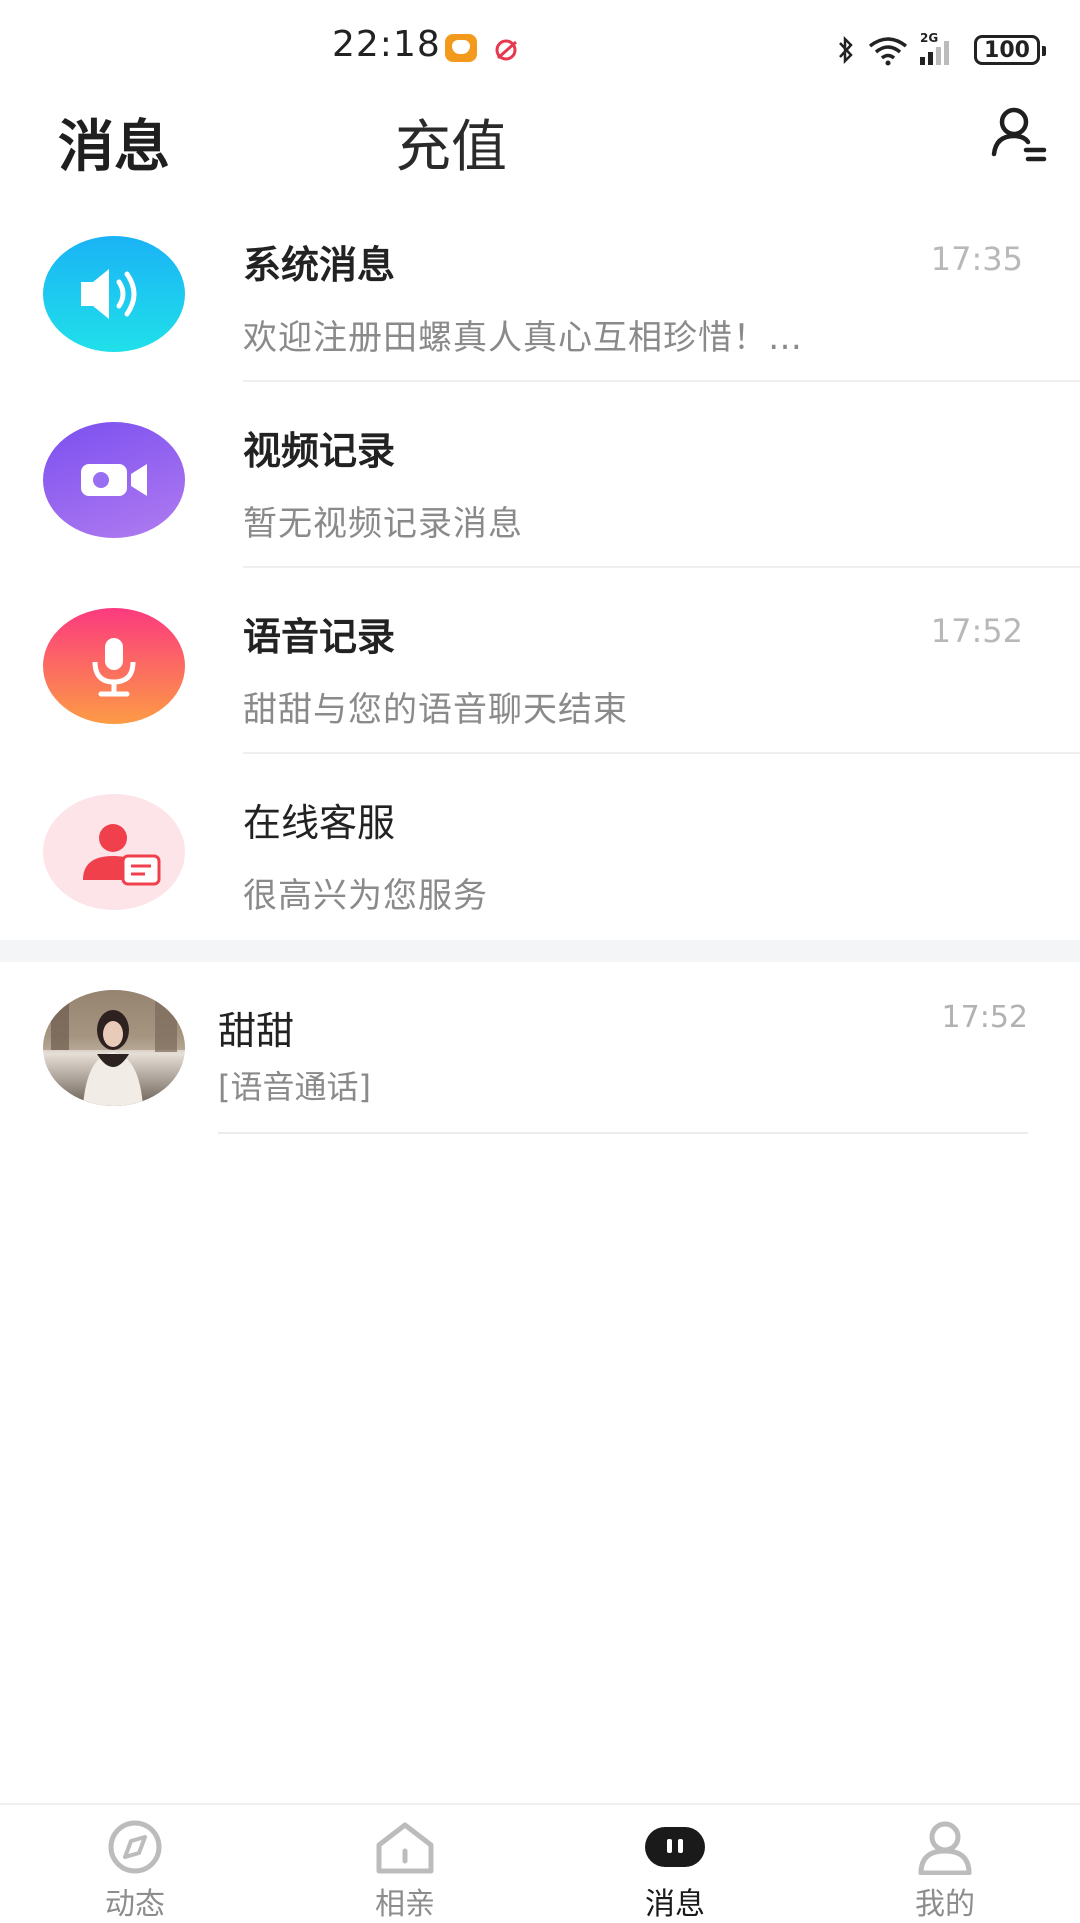 Image resolution: width=1080 pixels, height=1923 pixels. I want to click on row-title: 视频记录, so click(319, 451).